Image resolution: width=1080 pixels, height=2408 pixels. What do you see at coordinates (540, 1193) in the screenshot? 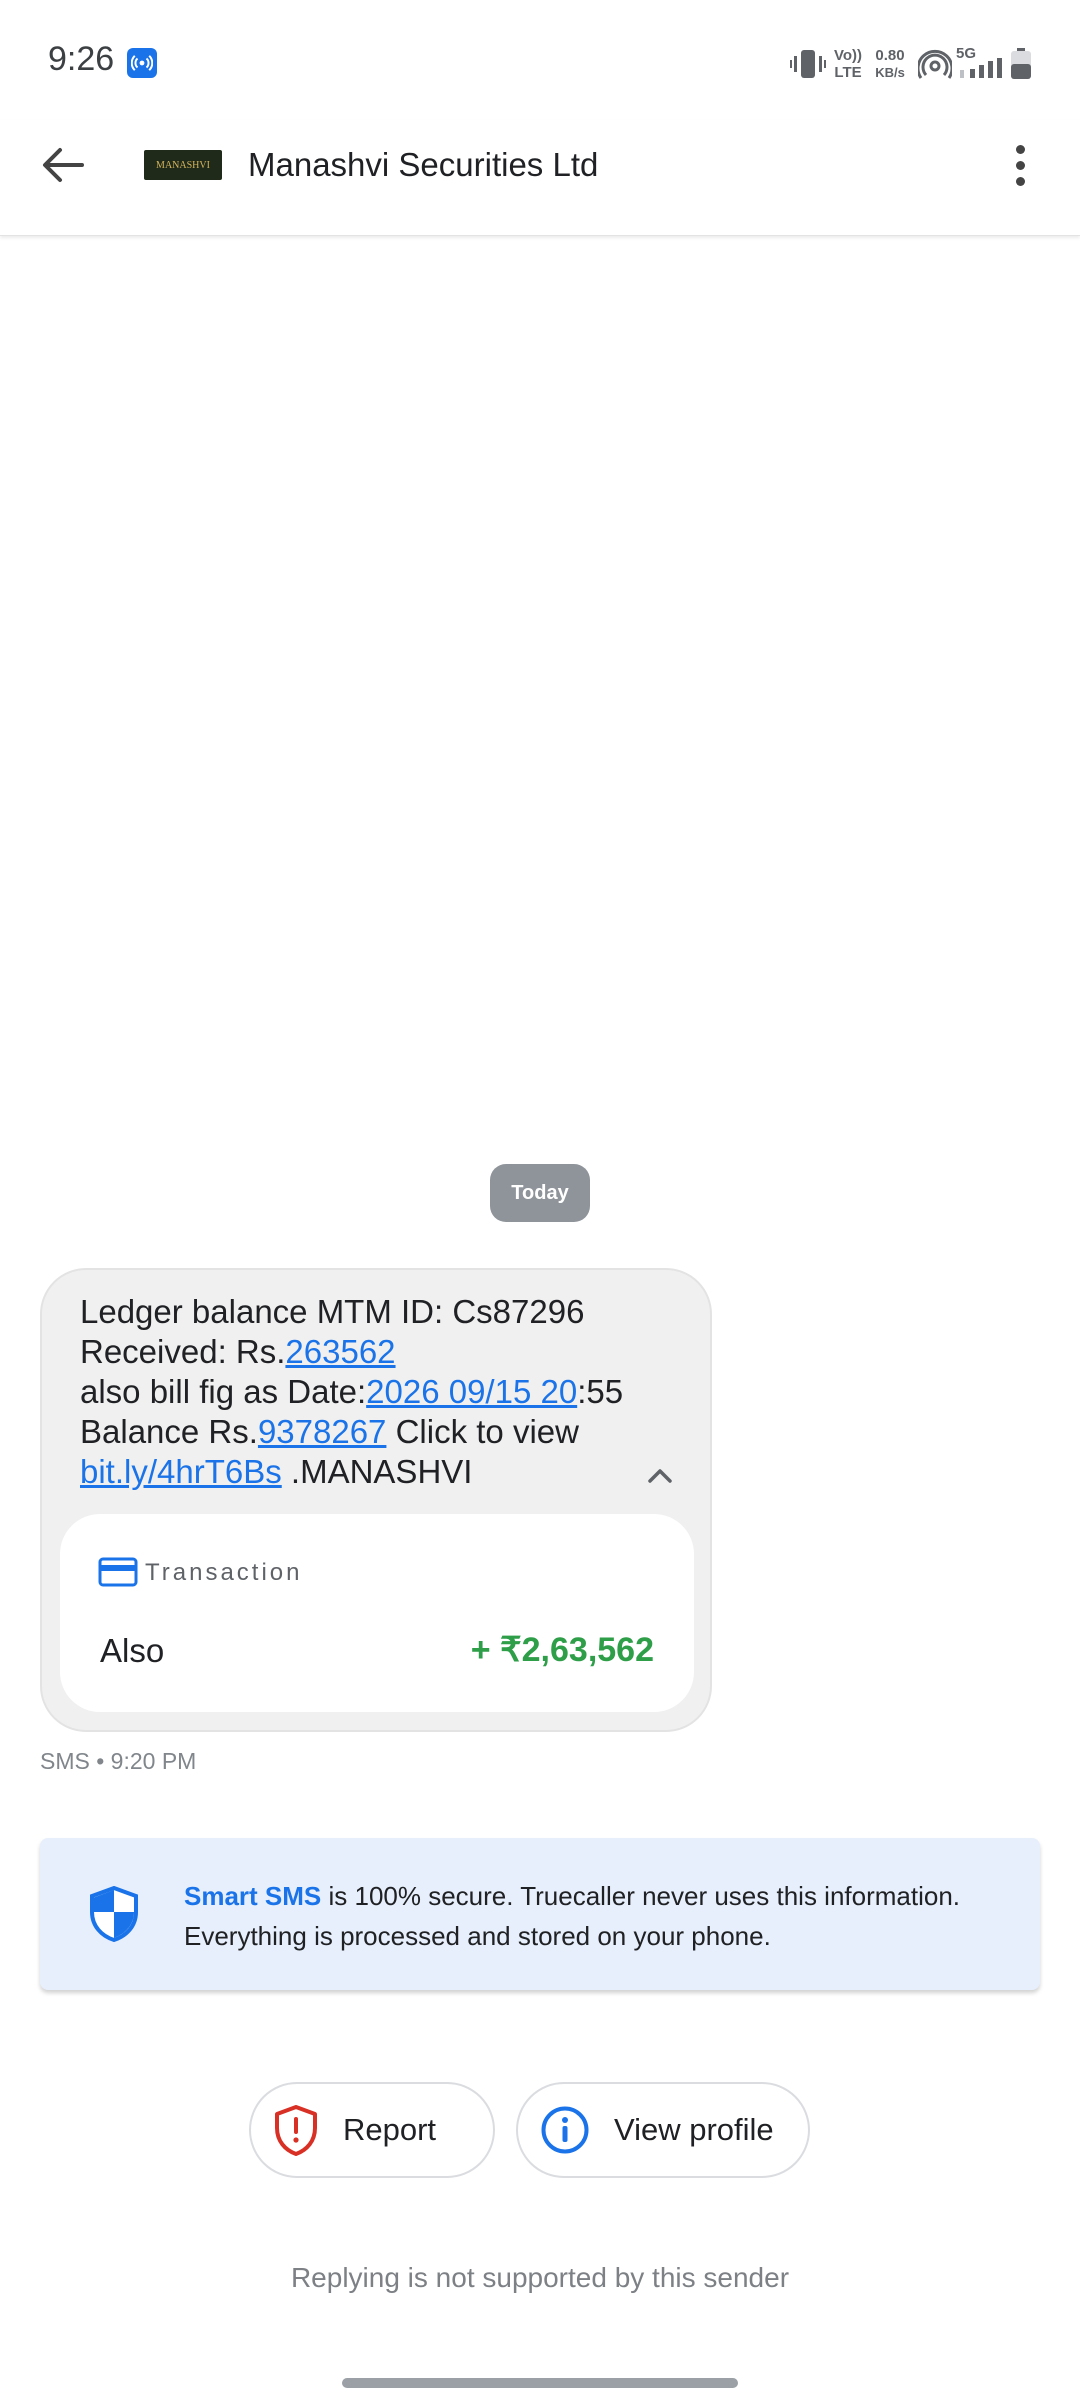
I see `date-separator: Today` at bounding box center [540, 1193].